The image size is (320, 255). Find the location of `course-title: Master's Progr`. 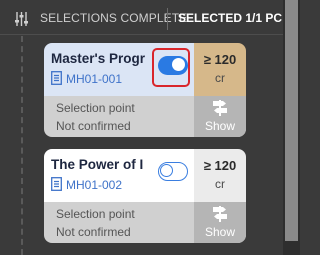

course-title: Master's Progr is located at coordinates (98, 58).